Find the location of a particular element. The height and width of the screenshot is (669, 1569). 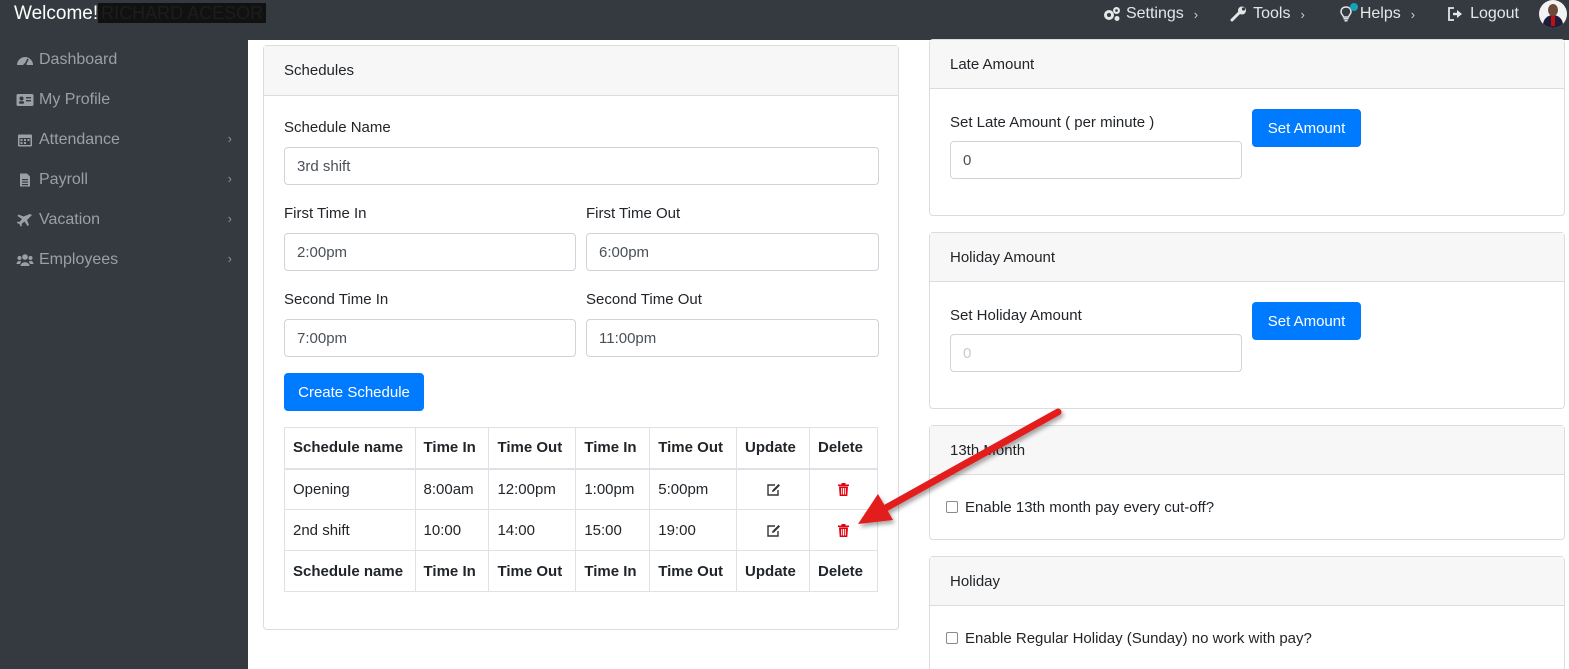

nav-helps: Helps › is located at coordinates (1376, 13).